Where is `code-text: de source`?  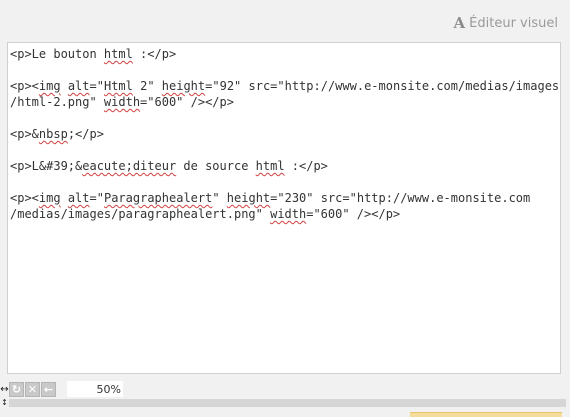
code-text: de source is located at coordinates (216, 166).